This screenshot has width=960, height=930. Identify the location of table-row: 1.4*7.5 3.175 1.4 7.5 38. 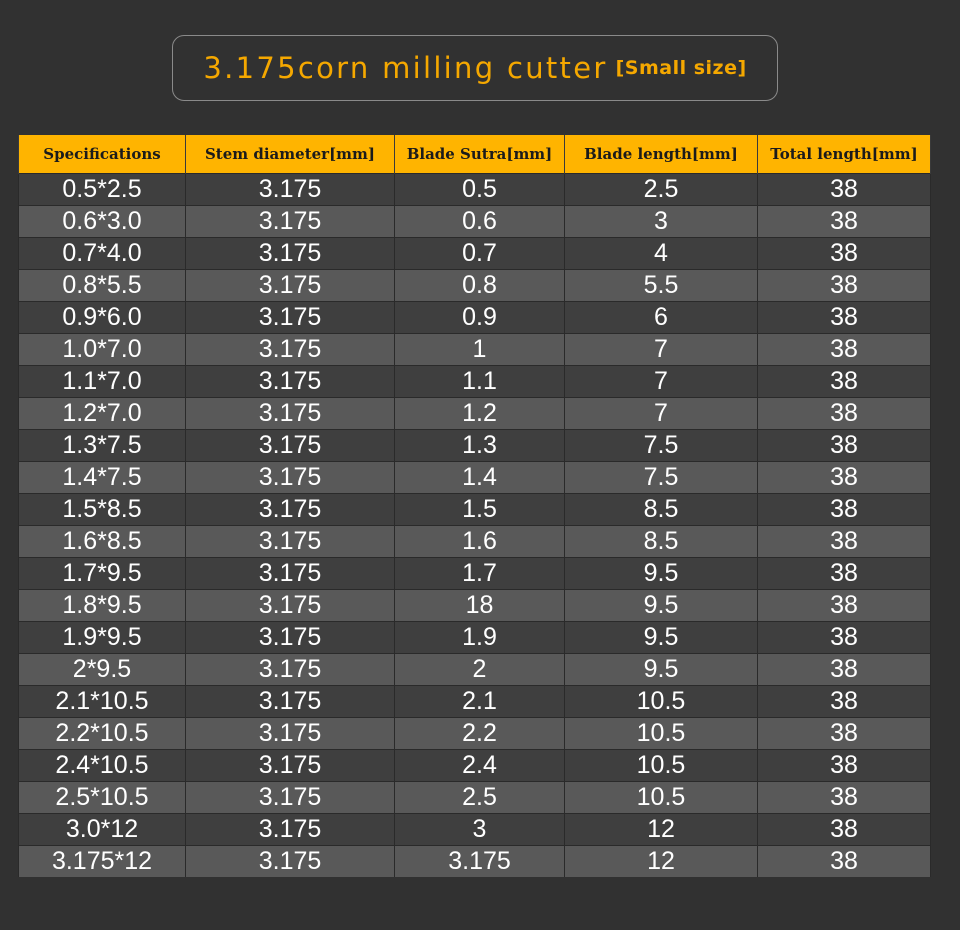
(474, 477).